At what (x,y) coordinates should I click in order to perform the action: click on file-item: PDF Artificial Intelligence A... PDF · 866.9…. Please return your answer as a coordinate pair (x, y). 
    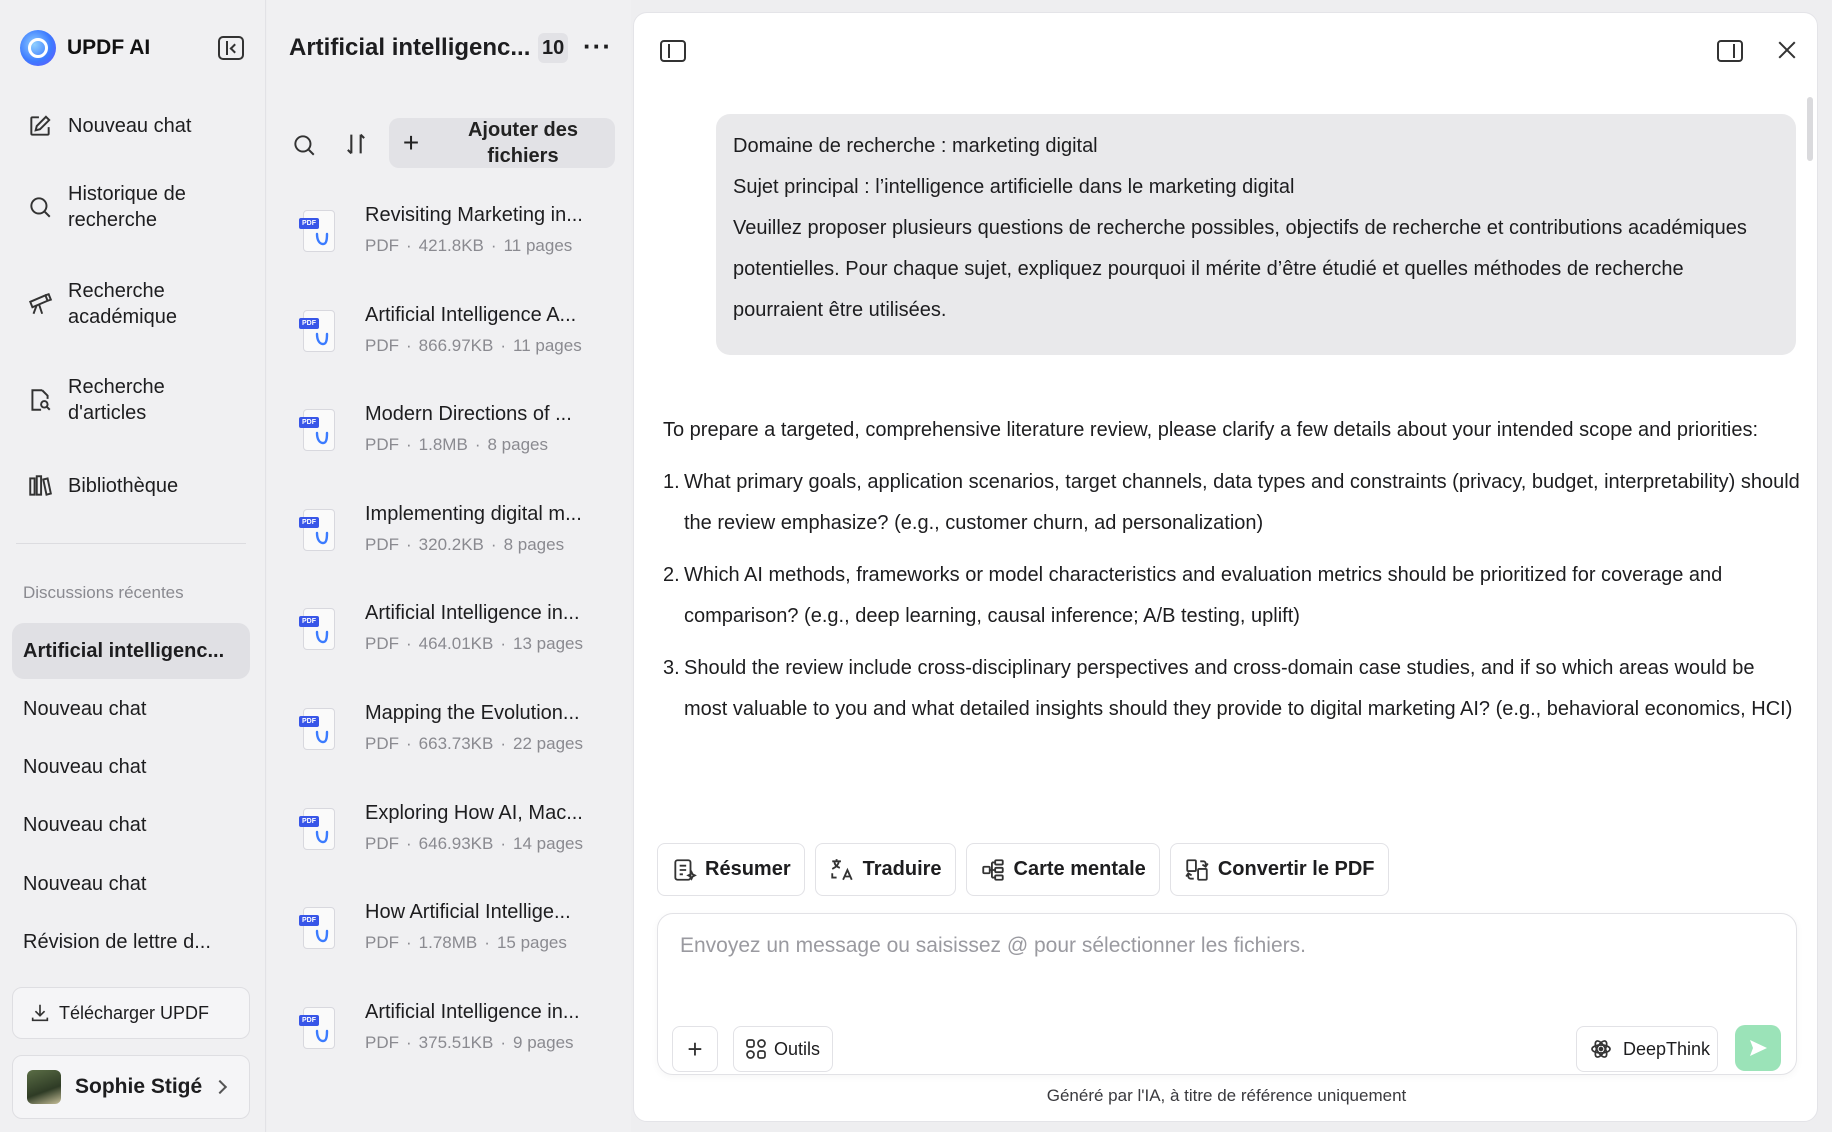
    Looking at the image, I should click on (454, 342).